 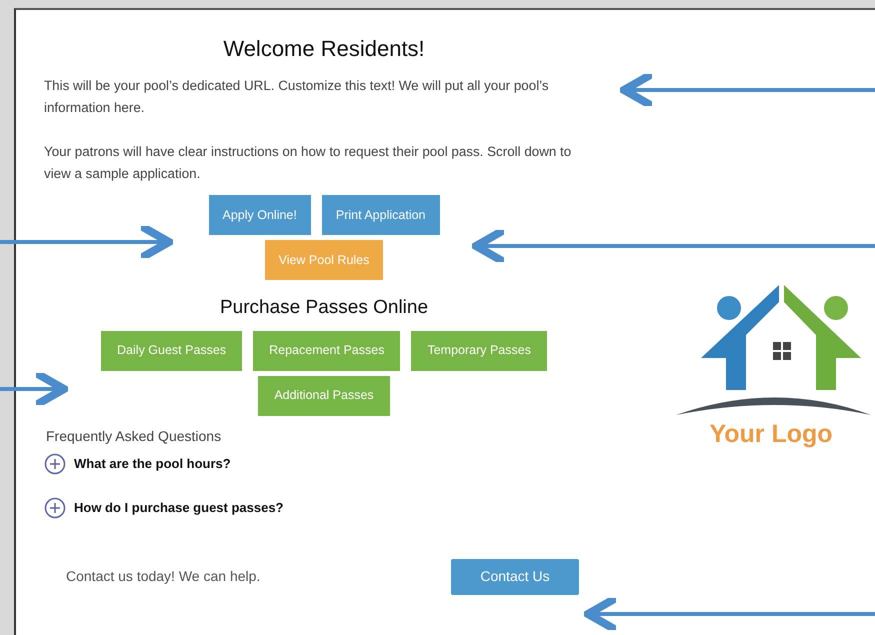 I want to click on contact-text: Contact us today! We can help., so click(x=164, y=576).